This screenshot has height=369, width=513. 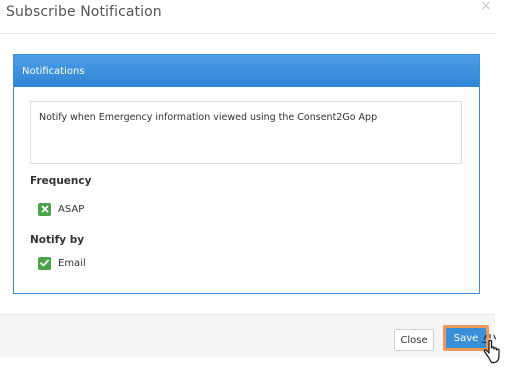 What do you see at coordinates (246, 71) in the screenshot?
I see `panel-heading: Notifications` at bounding box center [246, 71].